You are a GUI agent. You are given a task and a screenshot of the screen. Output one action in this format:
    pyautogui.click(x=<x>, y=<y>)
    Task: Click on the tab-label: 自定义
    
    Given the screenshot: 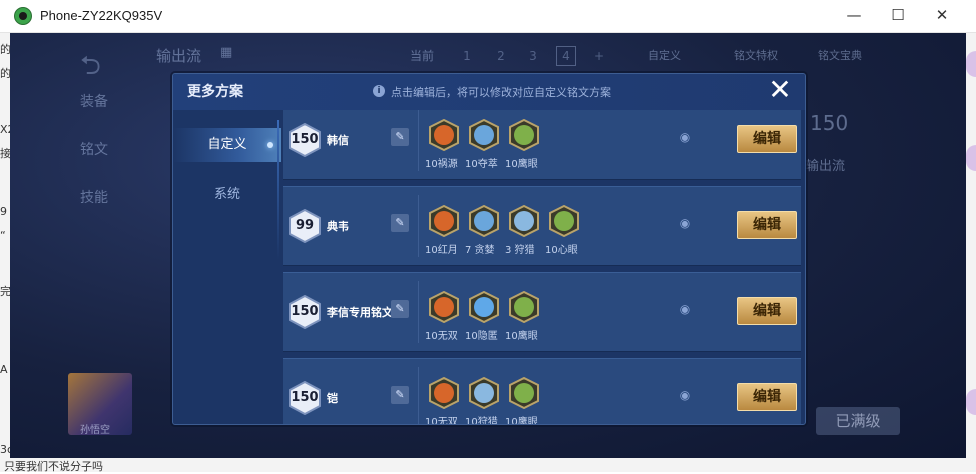 What is the action you would take?
    pyautogui.click(x=227, y=144)
    